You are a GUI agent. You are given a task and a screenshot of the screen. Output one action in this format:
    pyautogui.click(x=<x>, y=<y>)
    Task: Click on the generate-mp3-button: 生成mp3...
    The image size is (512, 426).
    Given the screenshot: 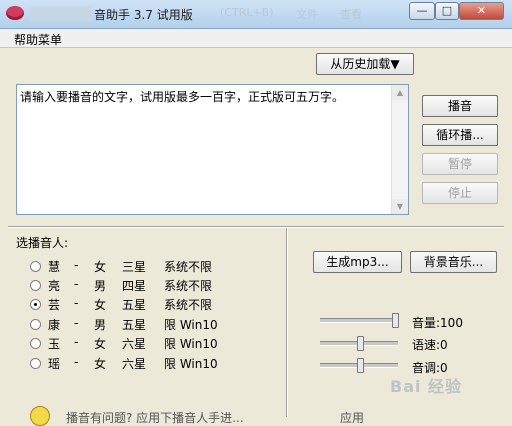 What is the action you would take?
    pyautogui.click(x=357, y=262)
    